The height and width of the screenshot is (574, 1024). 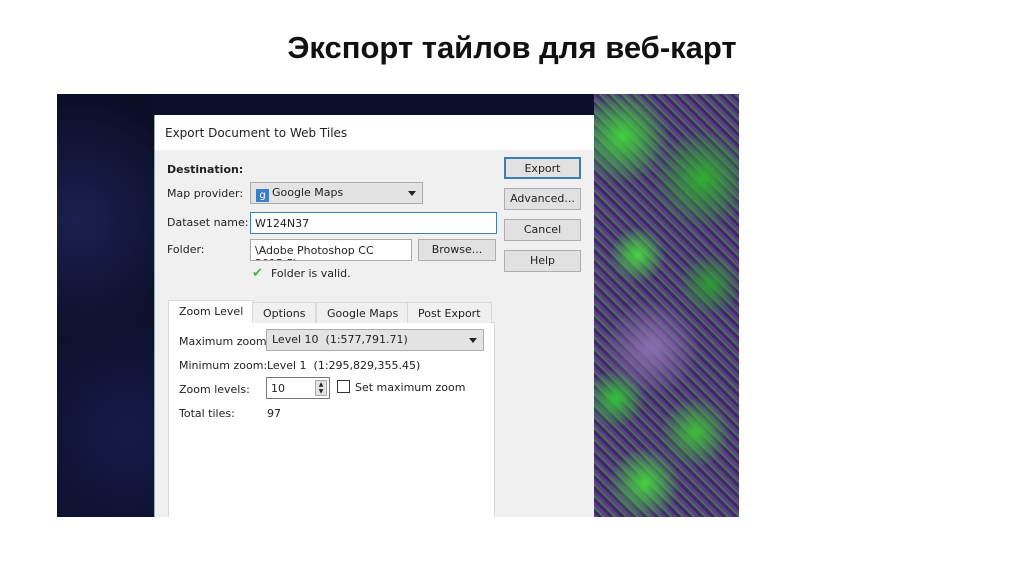 I want to click on max-zoom-value: Level 10 (1:577,791.71), so click(x=340, y=339).